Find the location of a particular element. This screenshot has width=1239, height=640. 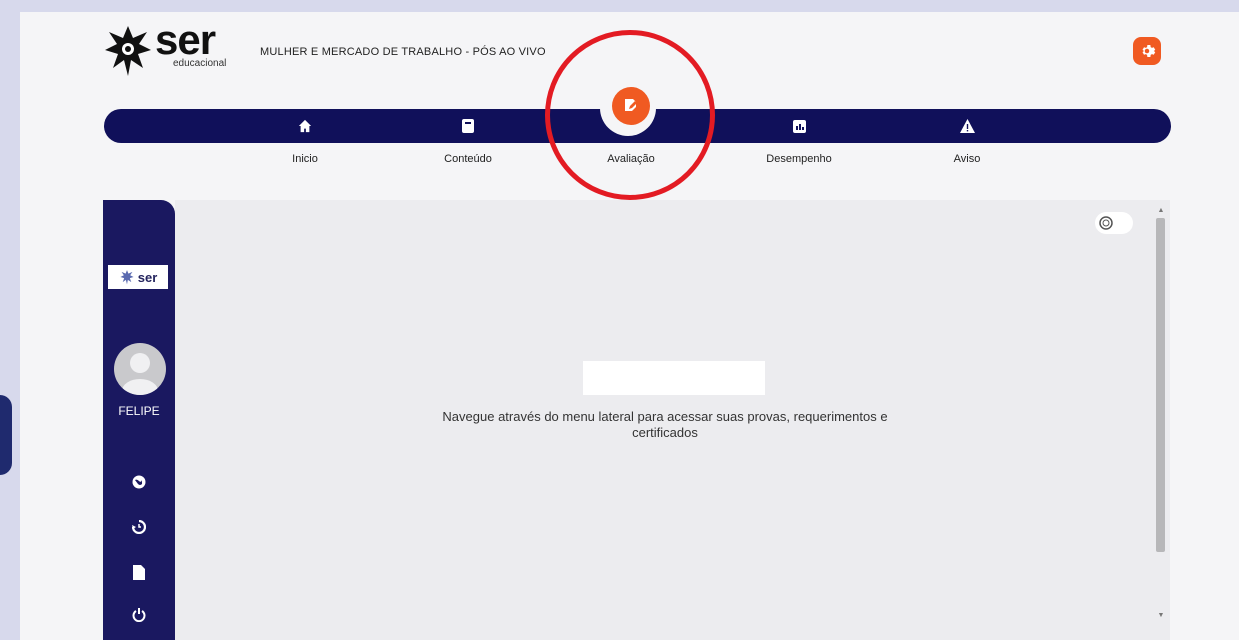

ser-logo: ser educacional is located at coordinates (170, 47).